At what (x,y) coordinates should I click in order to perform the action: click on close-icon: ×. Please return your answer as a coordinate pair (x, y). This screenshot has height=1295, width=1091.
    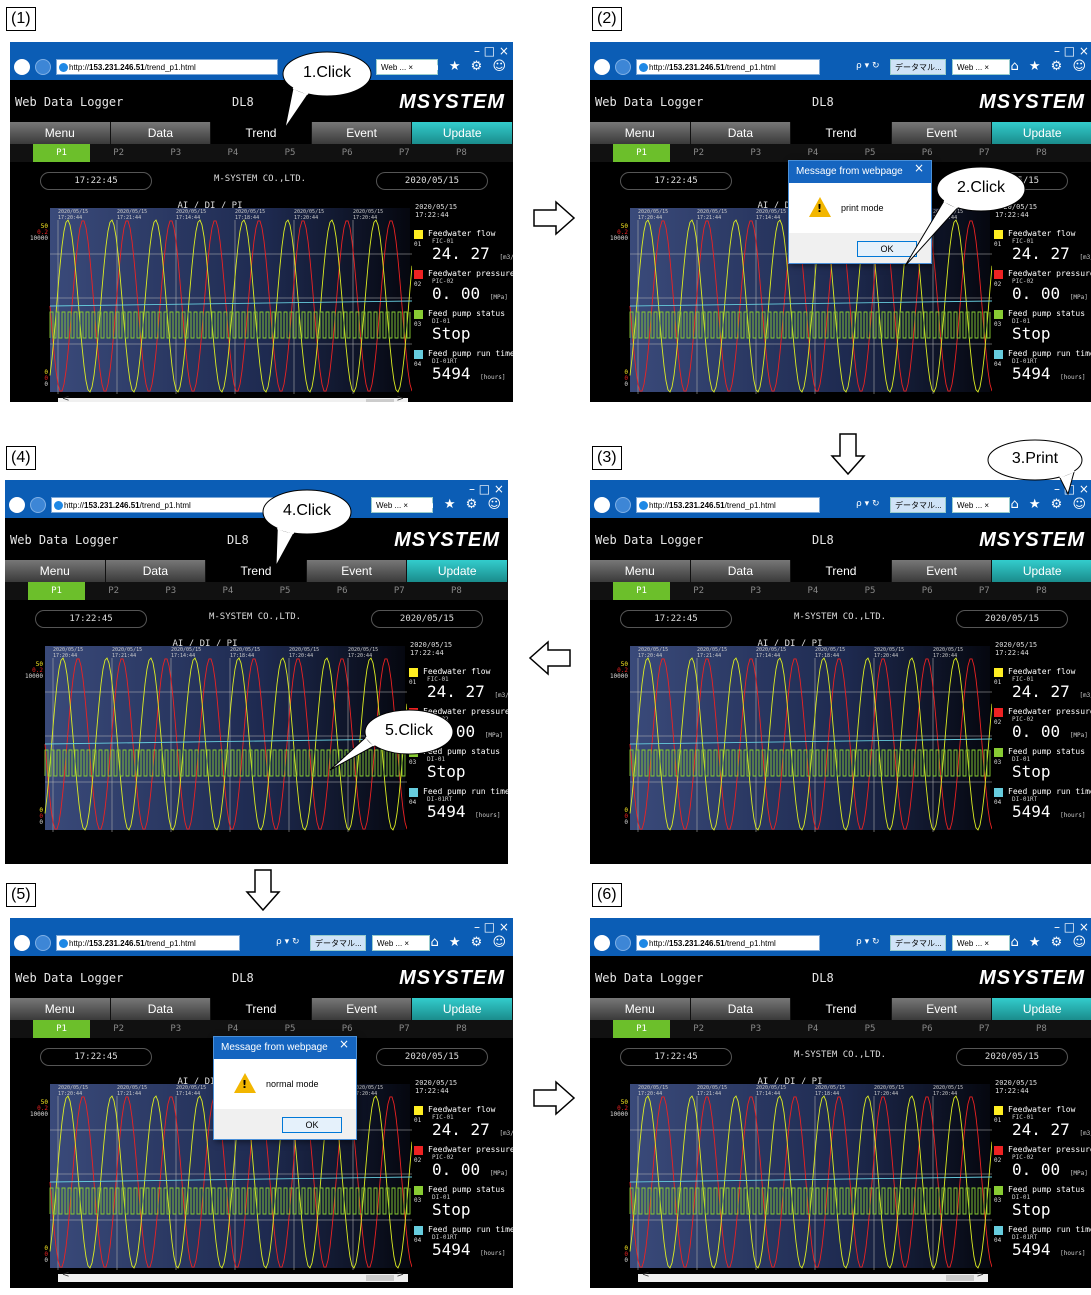
    Looking at the image, I should click on (344, 1044).